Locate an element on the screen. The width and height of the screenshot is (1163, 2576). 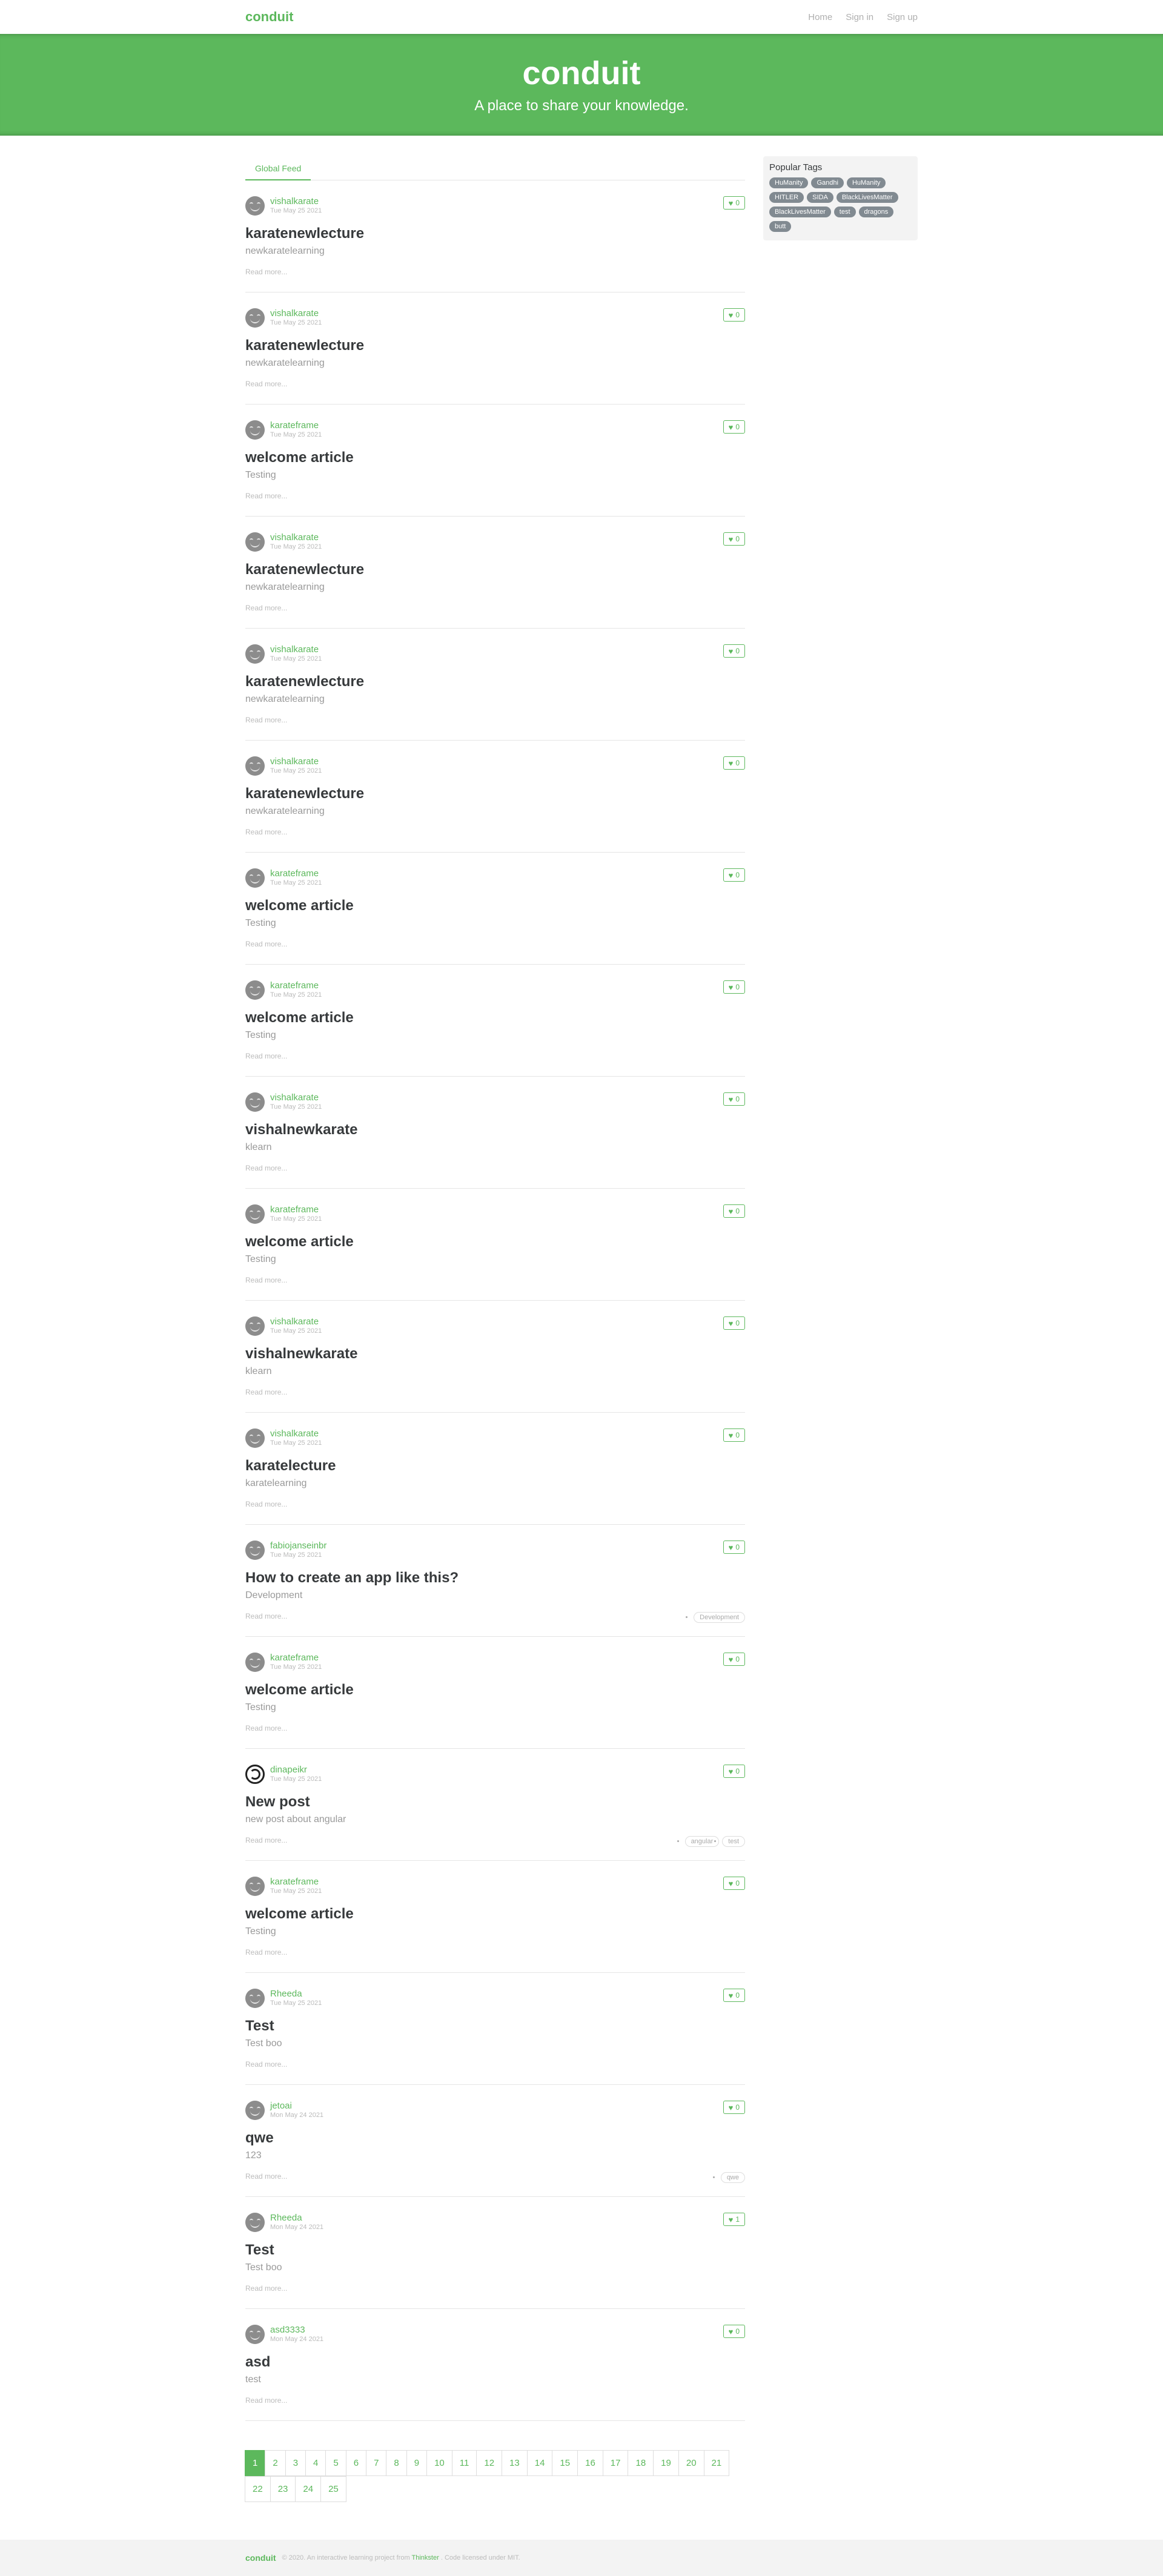
page-link: 18 is located at coordinates (641, 2463).